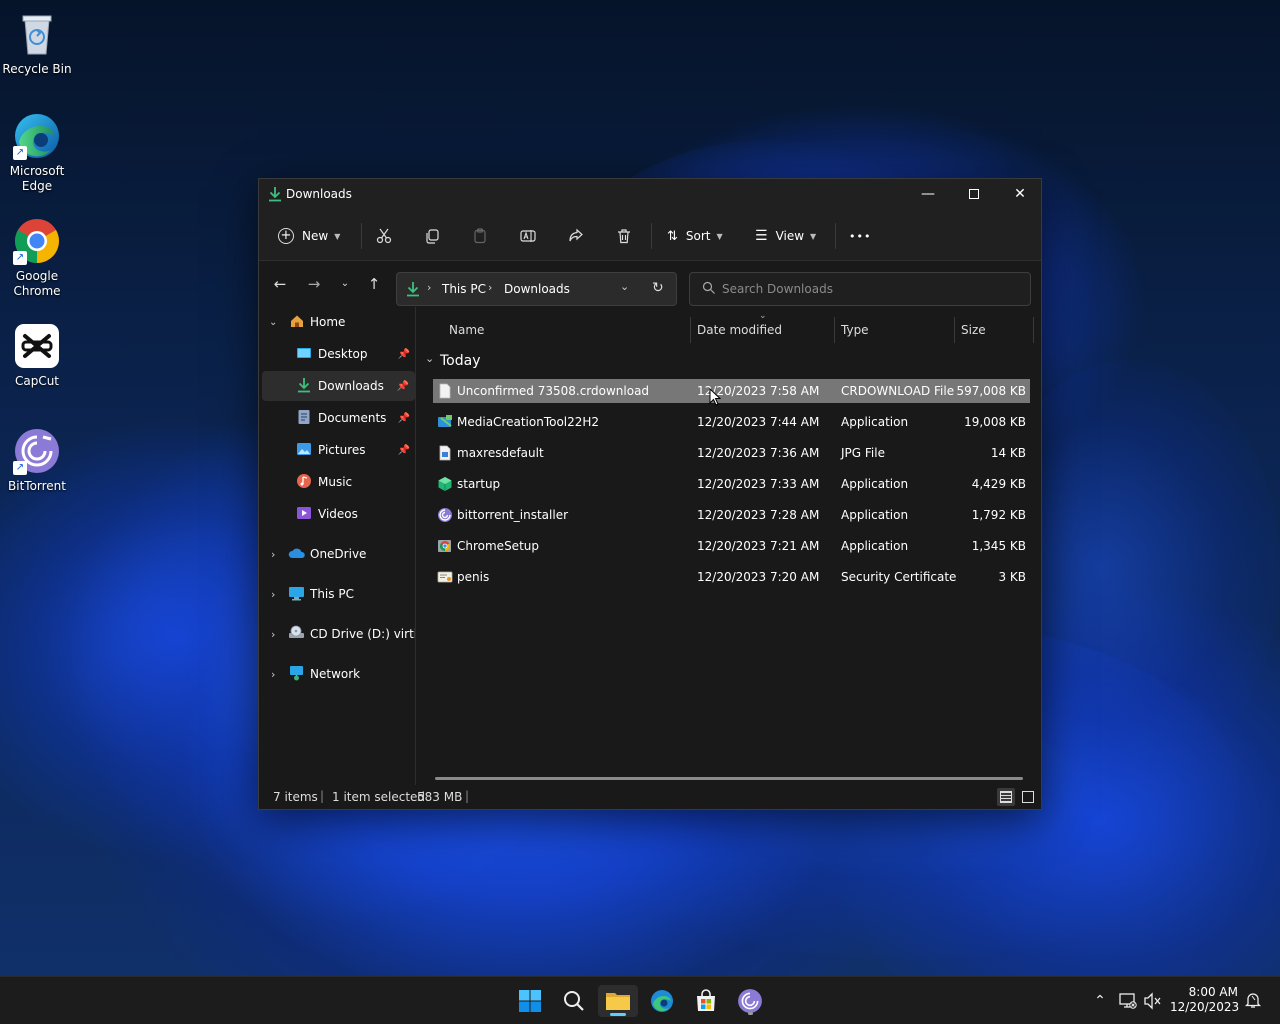 Image resolution: width=1280 pixels, height=1024 pixels. Describe the element at coordinates (440, 797) in the screenshot. I see `selection-size: 583 MB` at that location.